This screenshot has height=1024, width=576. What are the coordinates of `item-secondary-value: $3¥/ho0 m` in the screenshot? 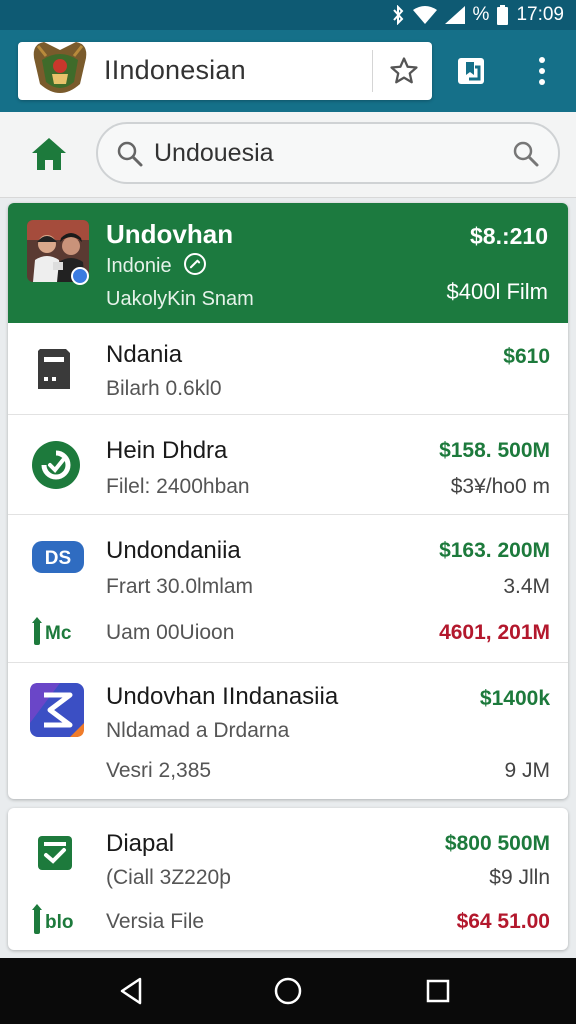 It's located at (500, 486).